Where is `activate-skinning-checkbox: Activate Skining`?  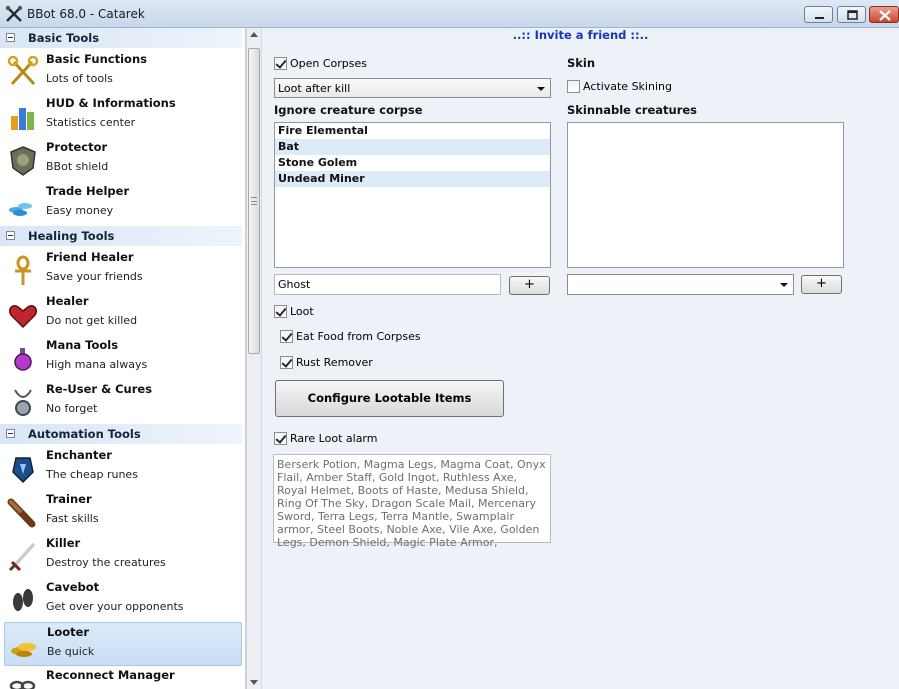
activate-skinning-checkbox: Activate Skining is located at coordinates (619, 86).